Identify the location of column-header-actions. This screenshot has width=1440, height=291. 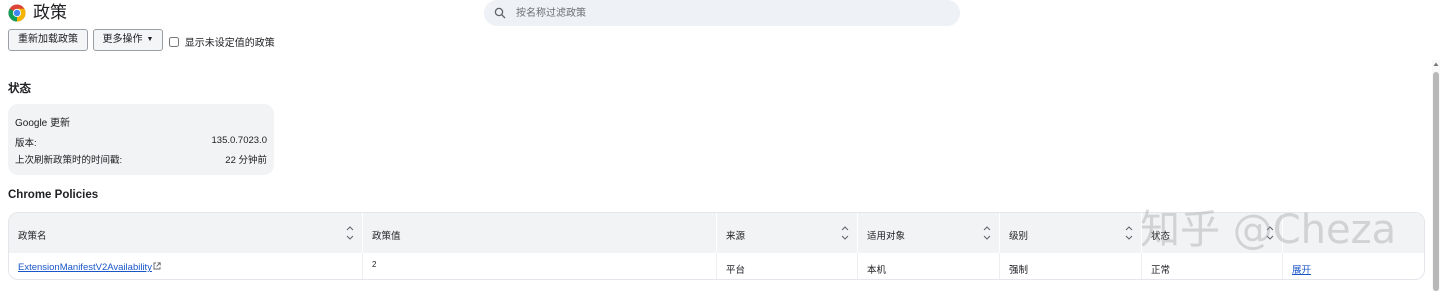
(1353, 233).